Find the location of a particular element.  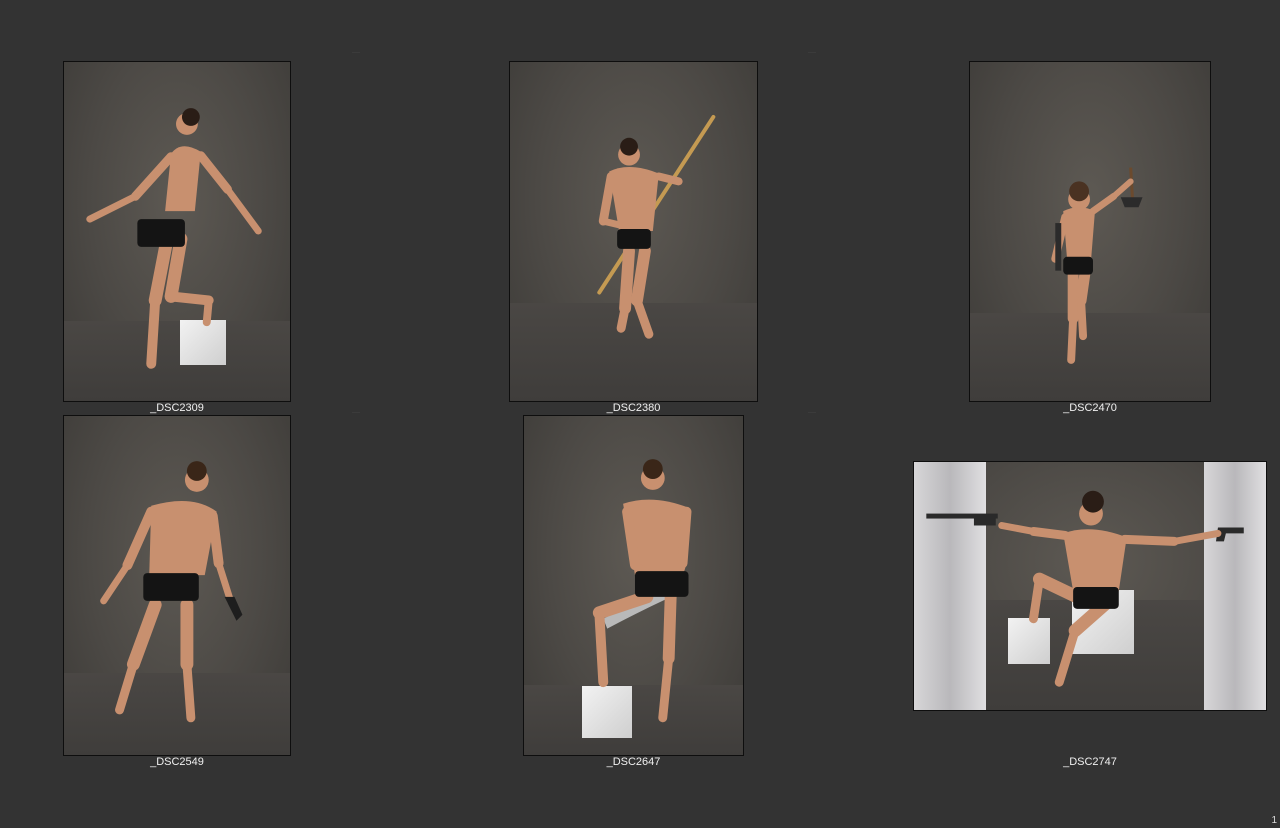

photo-caption-4: _DSC2549 is located at coordinates (177, 762).